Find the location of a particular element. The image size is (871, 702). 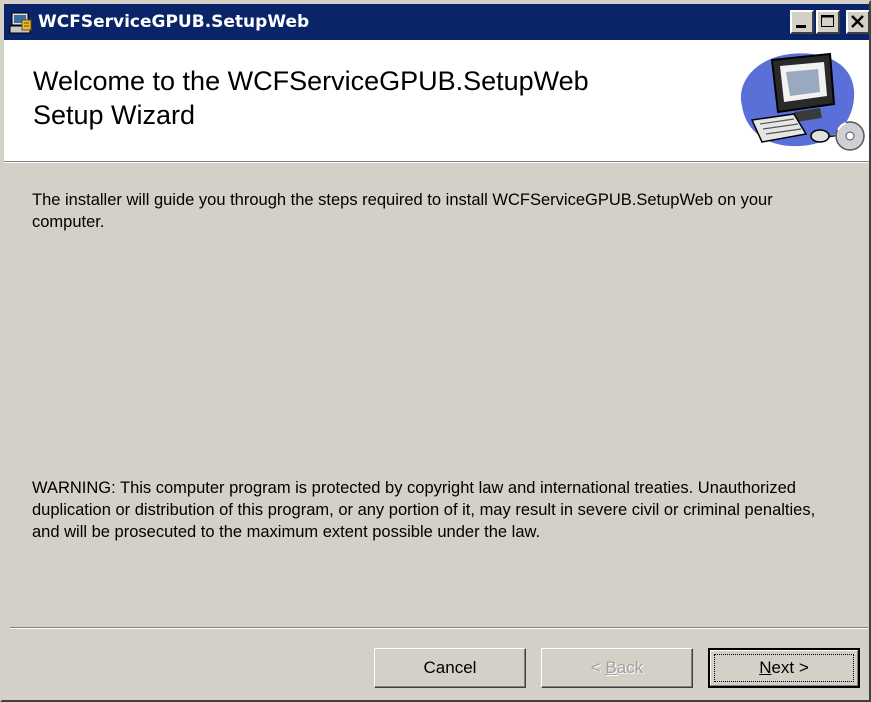

button-area-divider-highlight is located at coordinates (439, 628).